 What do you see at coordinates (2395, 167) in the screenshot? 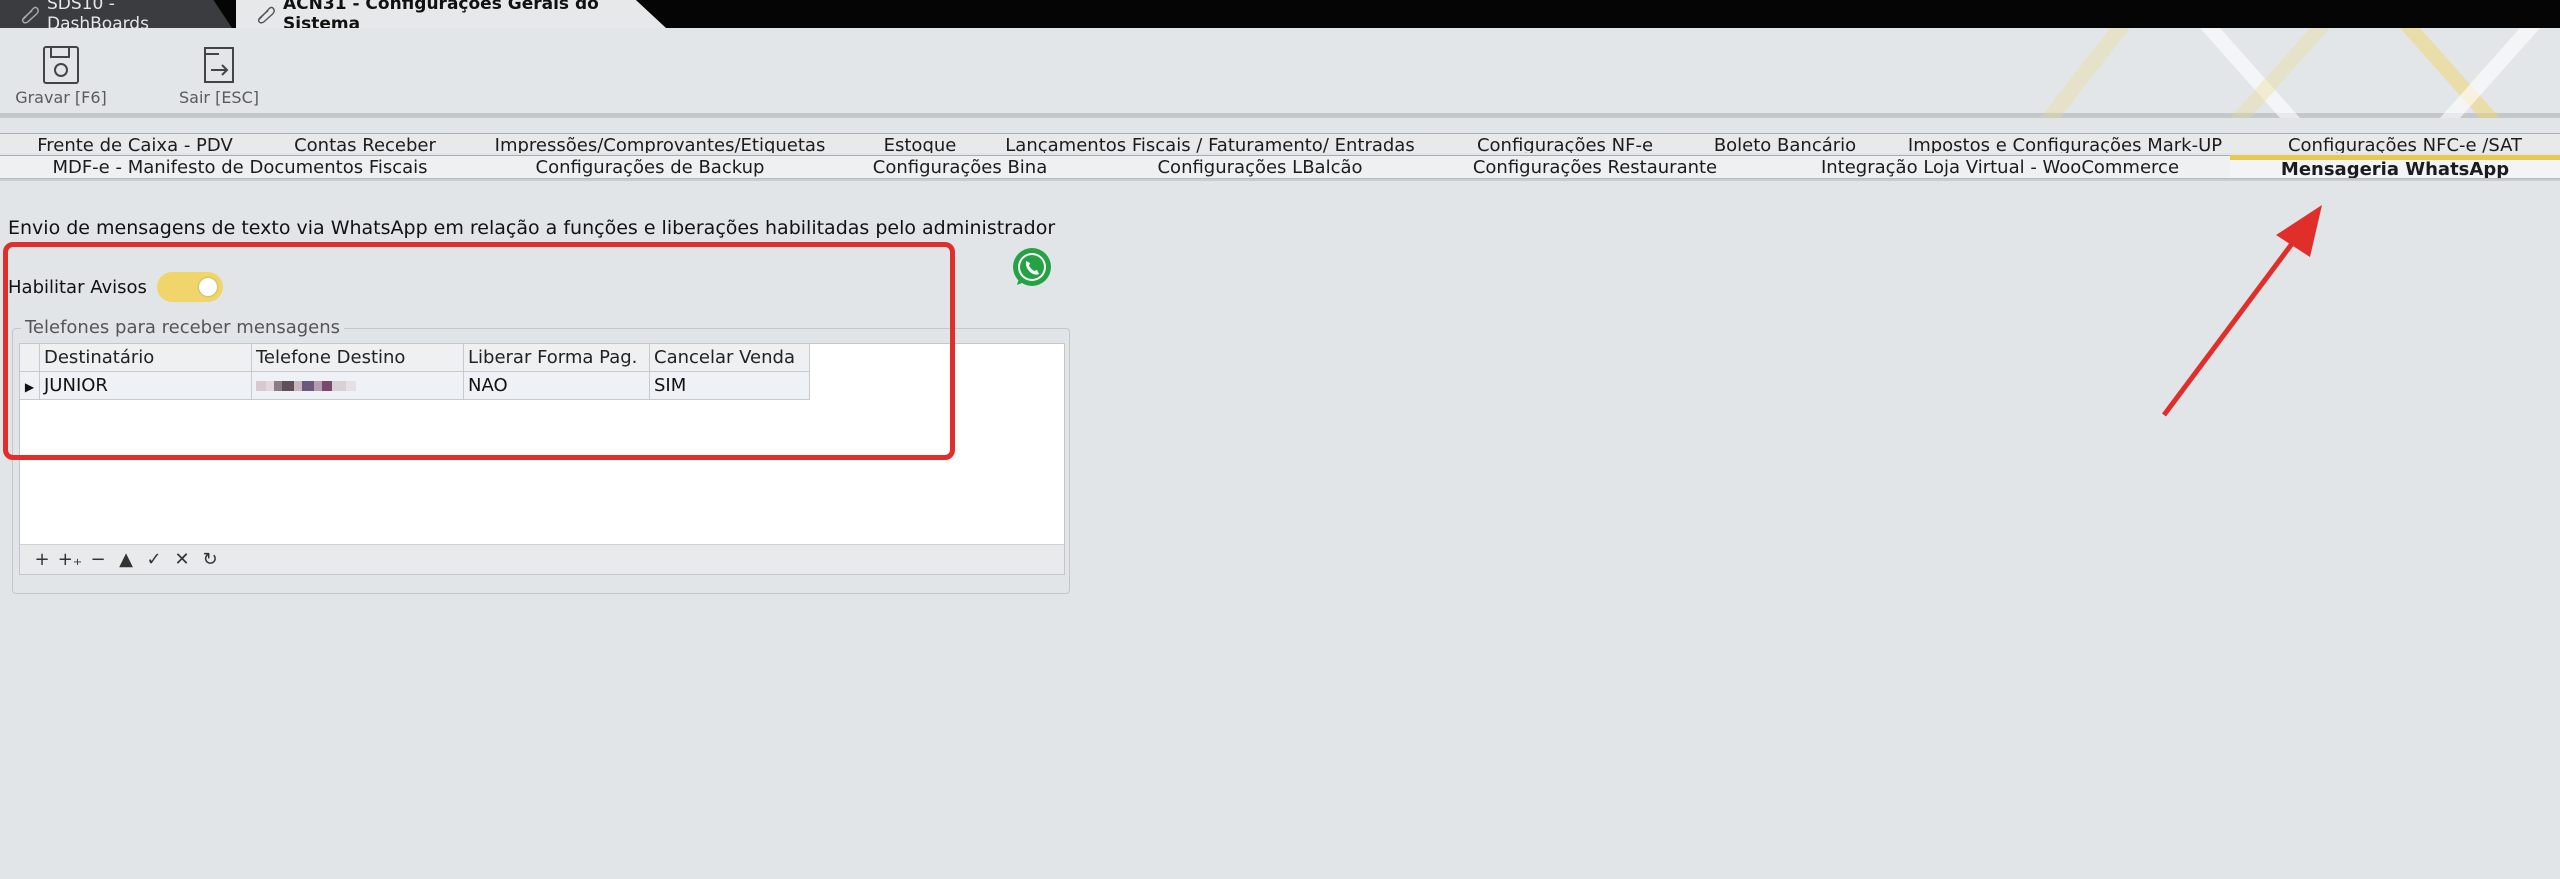
I see `tab-mensageria-whatsapp: Mensageria WhatsApp` at bounding box center [2395, 167].